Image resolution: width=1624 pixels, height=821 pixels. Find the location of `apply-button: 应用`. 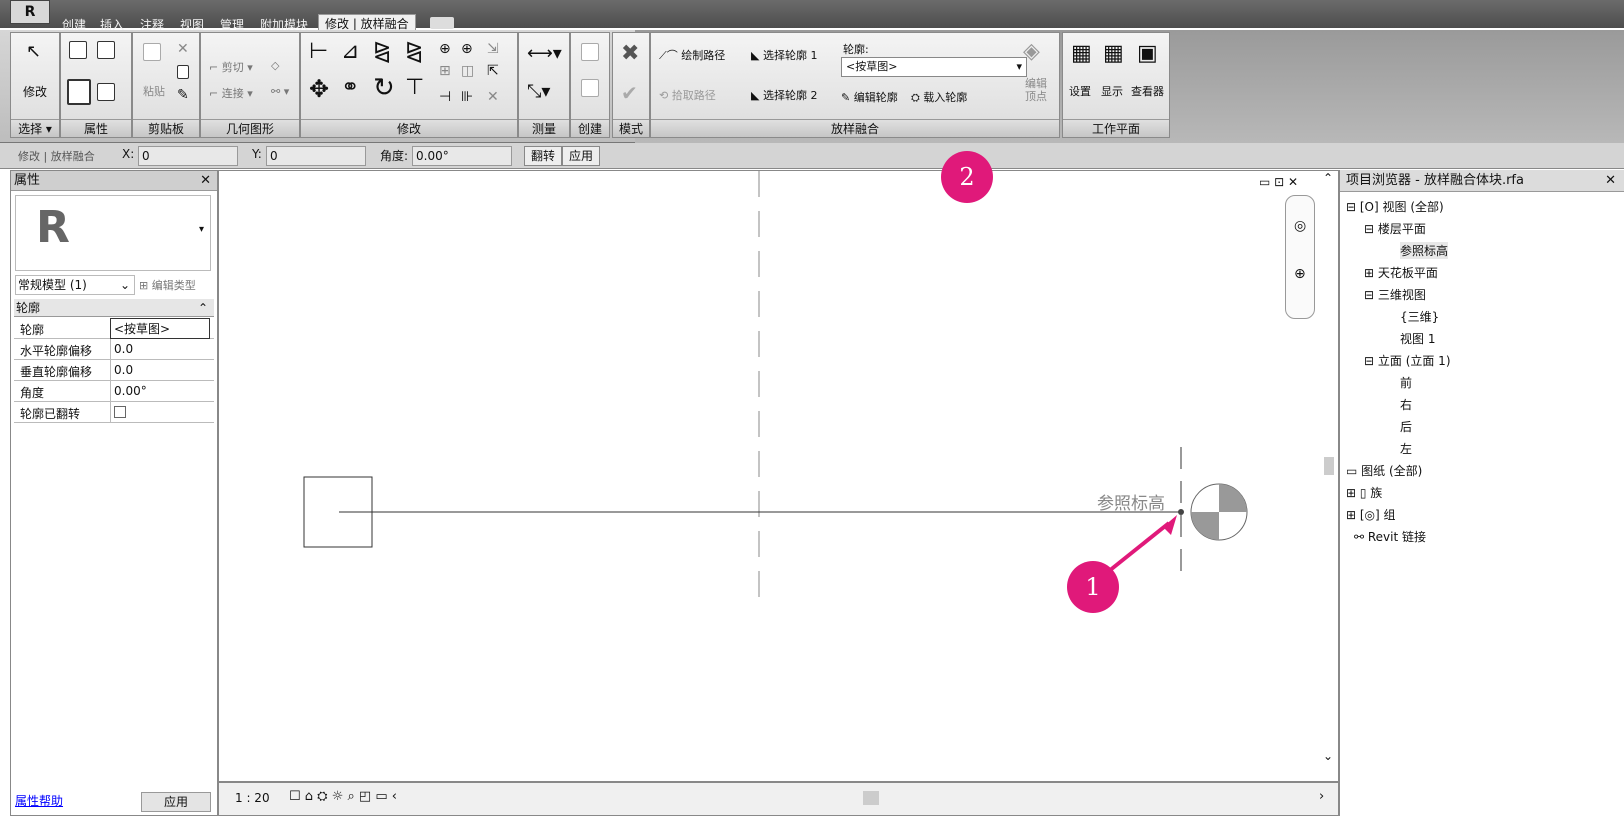

apply-button: 应用 is located at coordinates (581, 156).